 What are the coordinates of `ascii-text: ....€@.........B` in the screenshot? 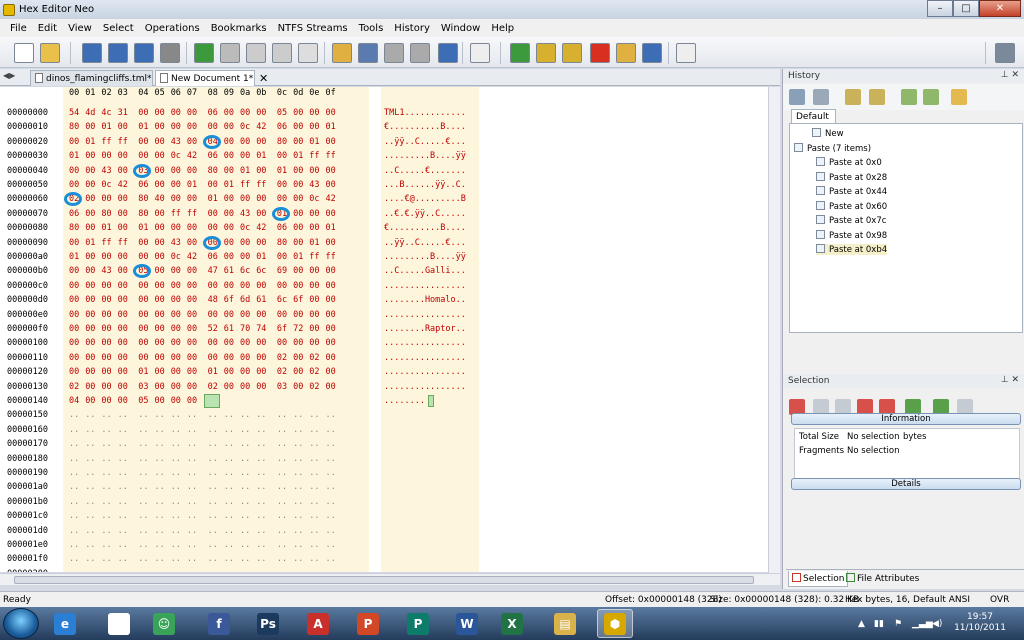 It's located at (425, 199).